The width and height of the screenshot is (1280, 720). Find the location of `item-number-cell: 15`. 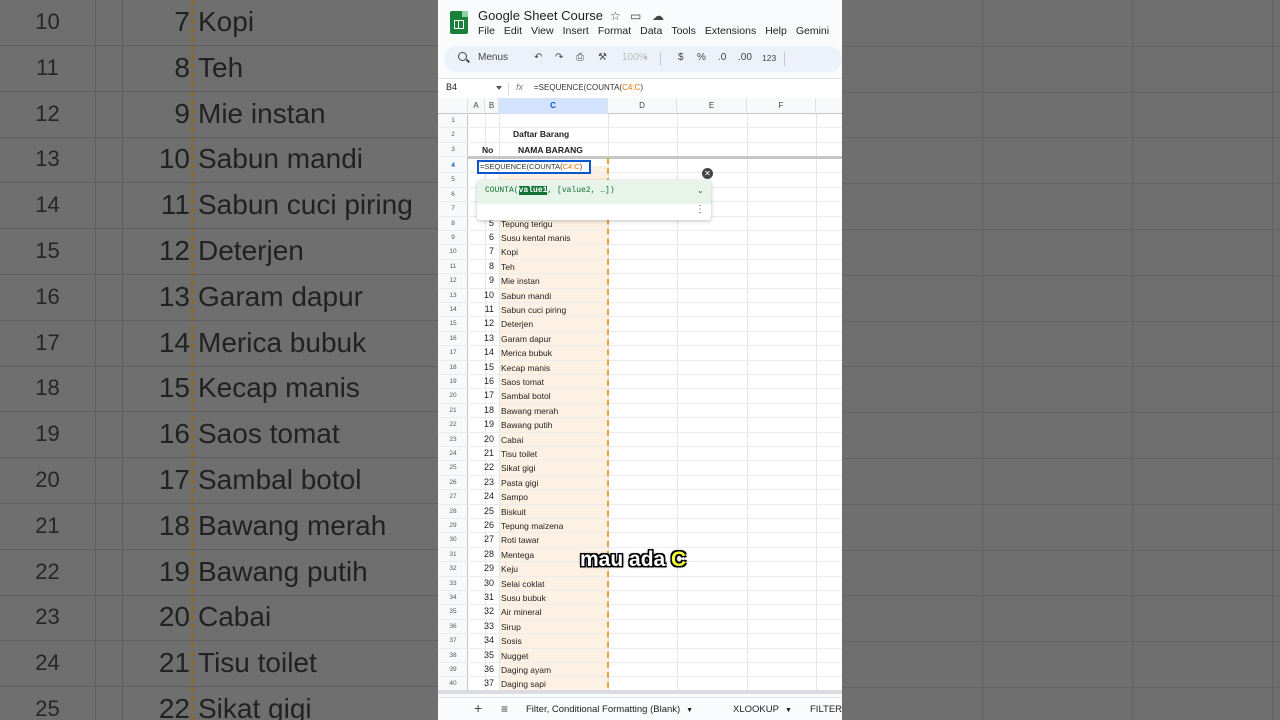

item-number-cell: 15 is located at coordinates (484, 367).